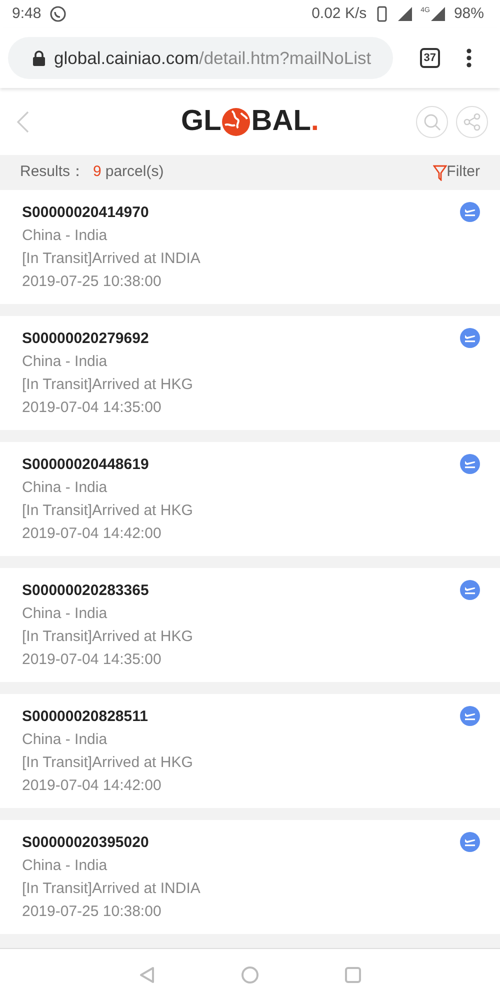 The image size is (500, 1000). Describe the element at coordinates (201, 121) in the screenshot. I see `logo-text: GL` at that location.